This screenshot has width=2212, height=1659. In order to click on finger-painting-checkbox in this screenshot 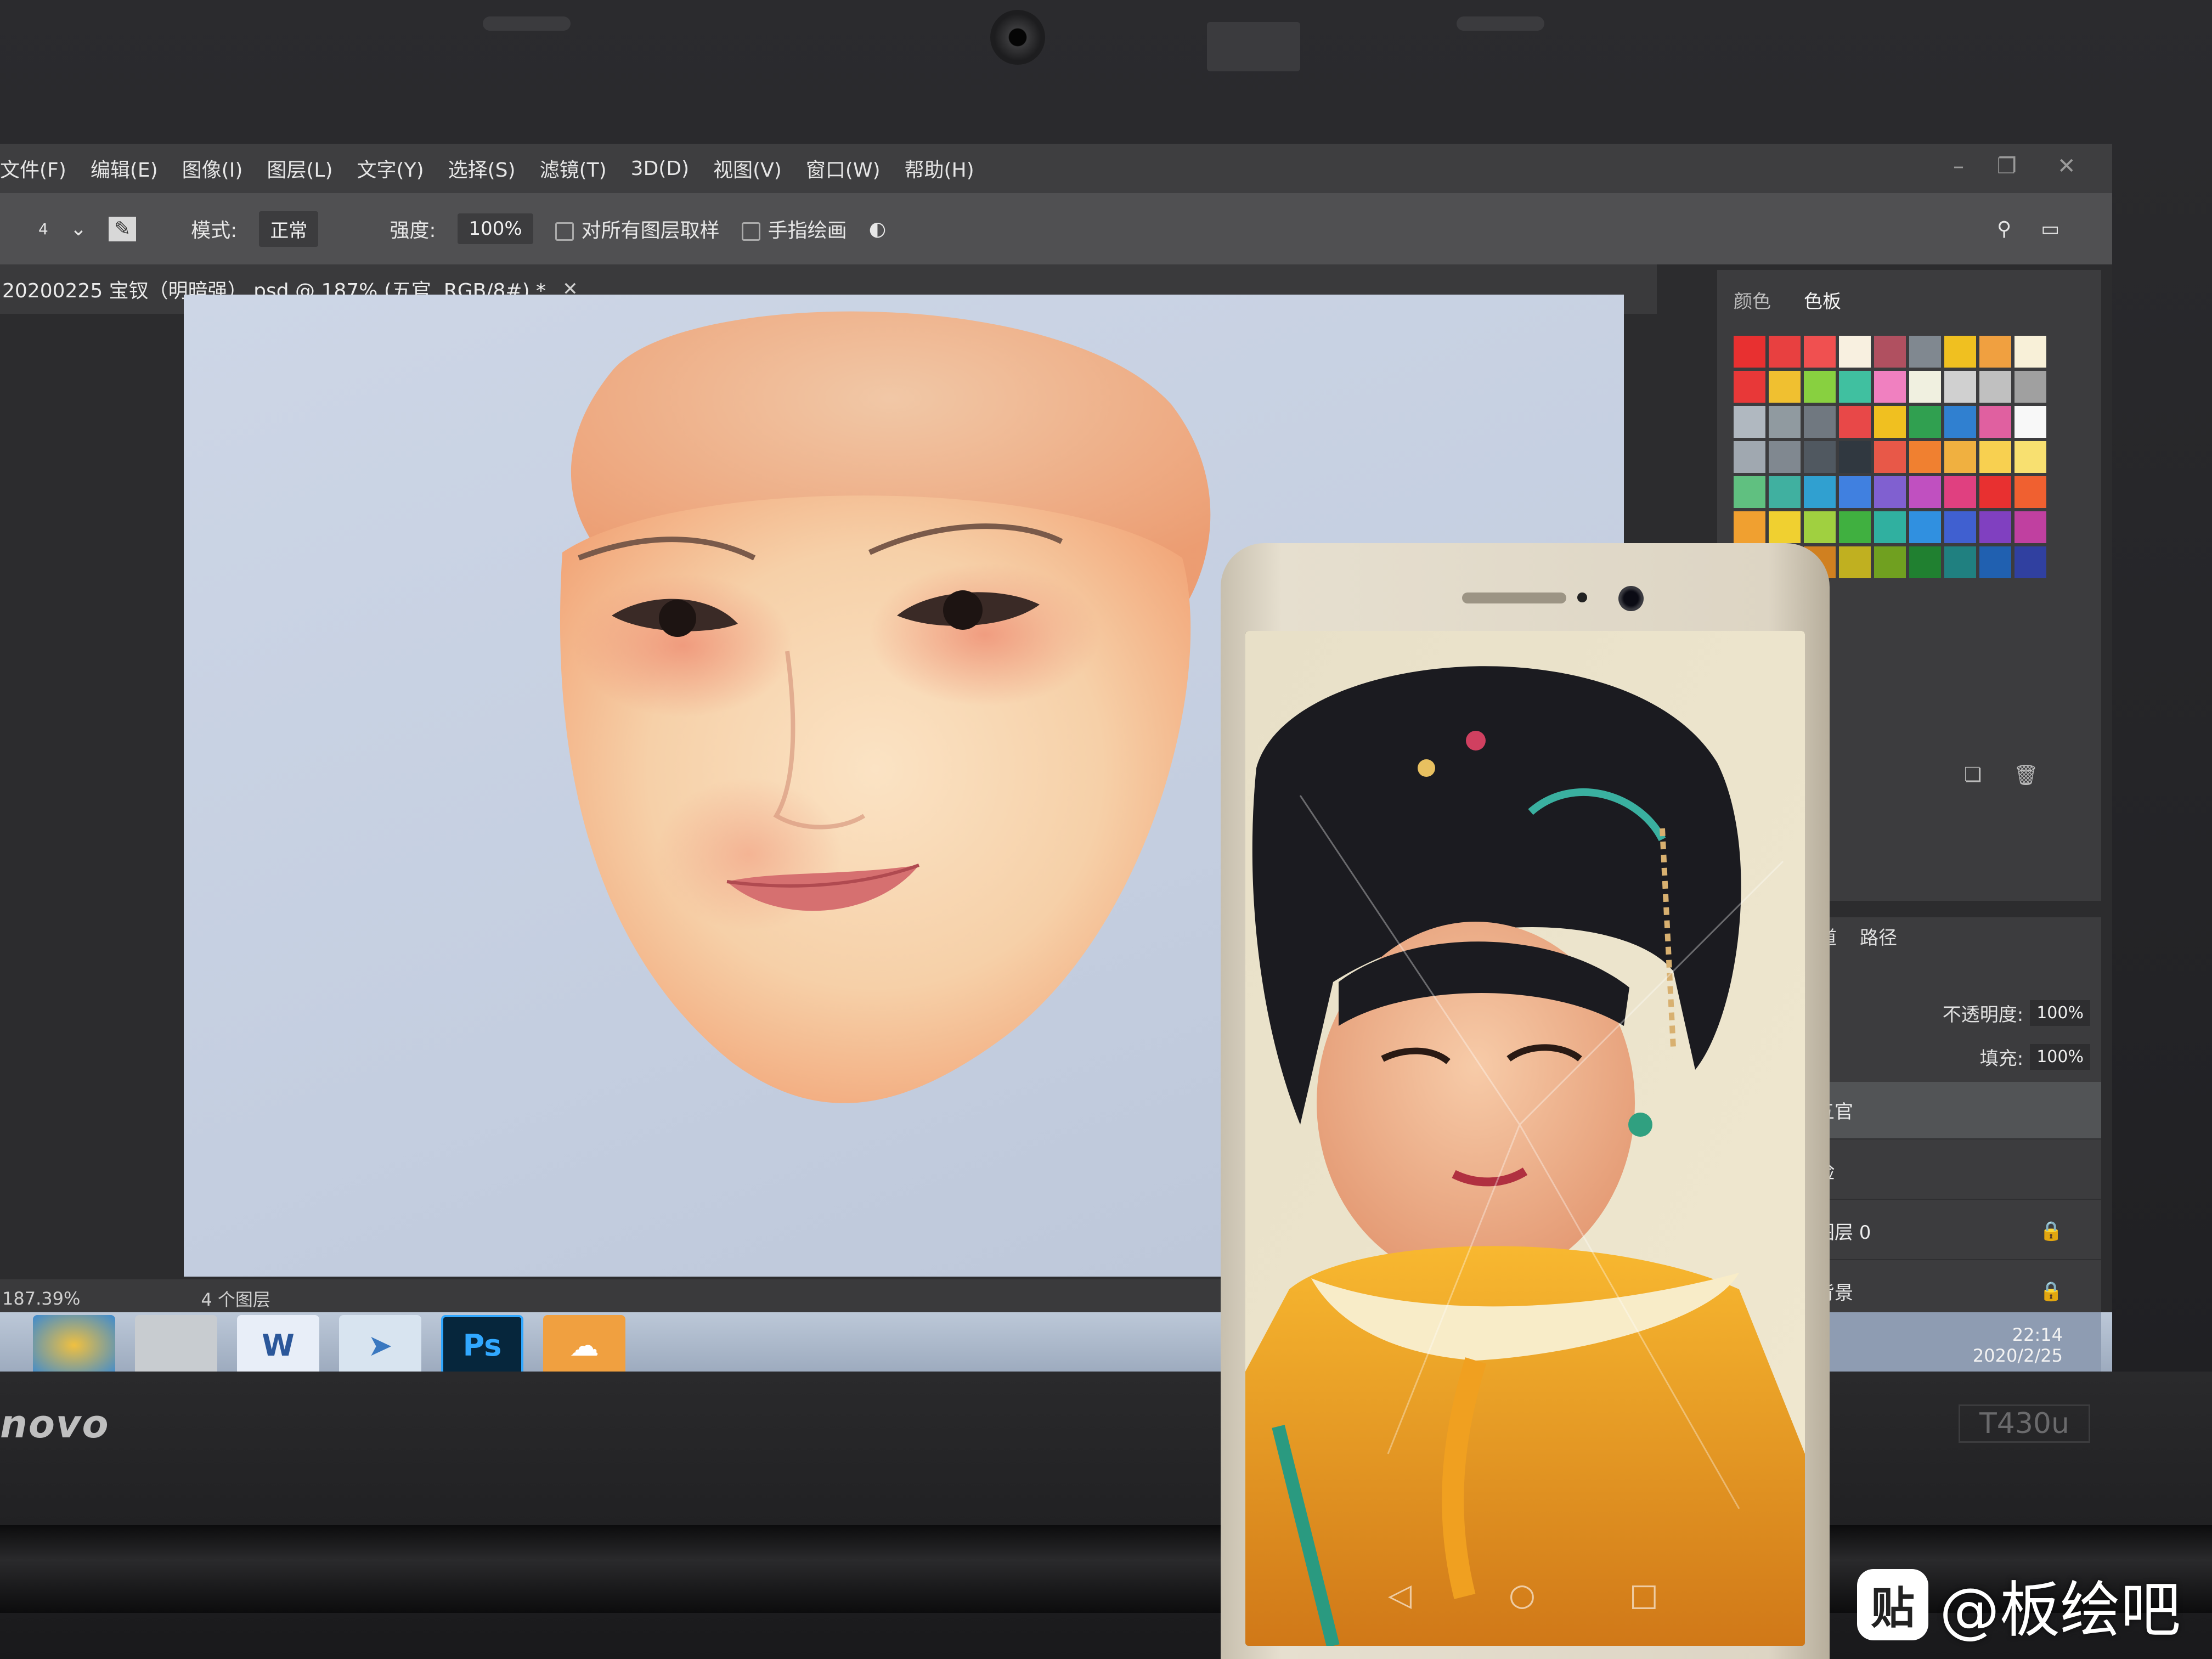, I will do `click(751, 232)`.